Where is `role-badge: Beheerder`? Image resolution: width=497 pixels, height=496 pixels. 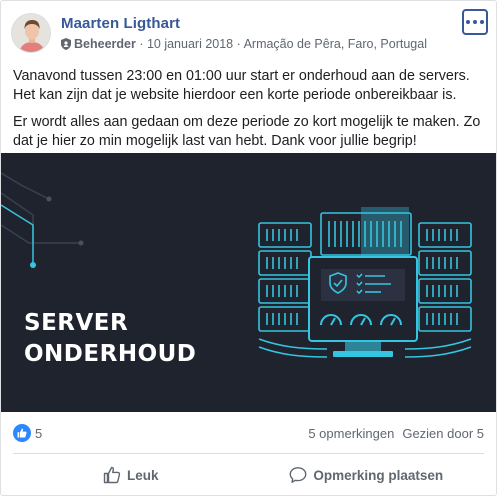
role-badge: Beheerder is located at coordinates (105, 44).